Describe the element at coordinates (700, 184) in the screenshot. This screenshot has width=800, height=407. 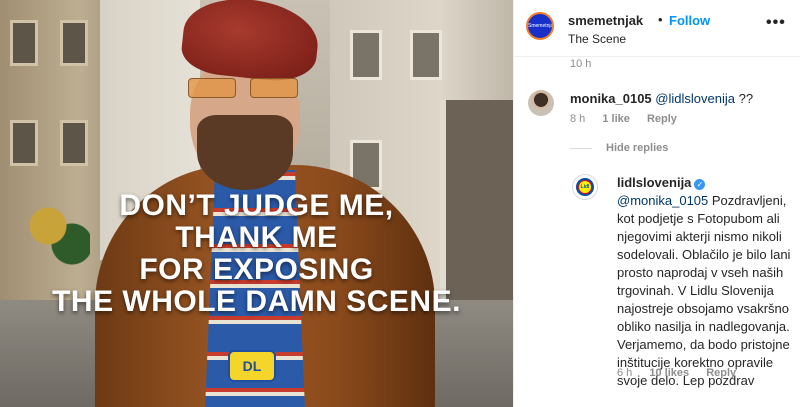
I see `verified-badge-icon: ✓` at that location.